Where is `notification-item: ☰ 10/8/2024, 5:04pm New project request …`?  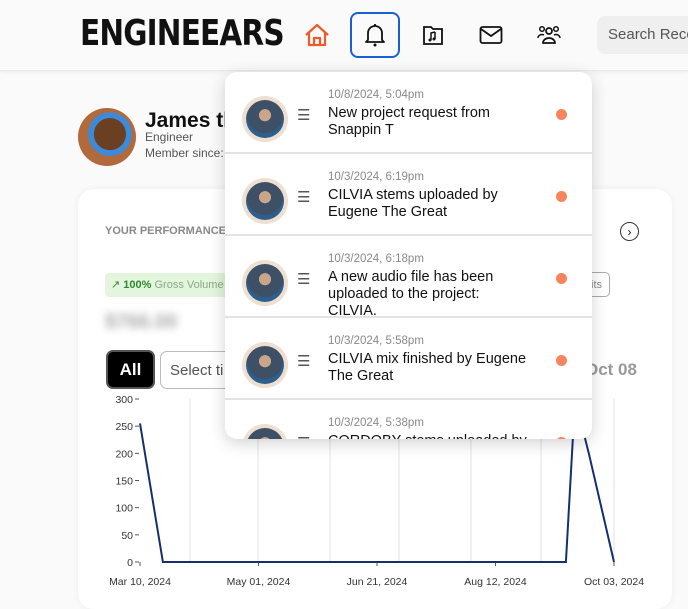 notification-item: ☰ 10/8/2024, 5:04pm New project request … is located at coordinates (408, 113).